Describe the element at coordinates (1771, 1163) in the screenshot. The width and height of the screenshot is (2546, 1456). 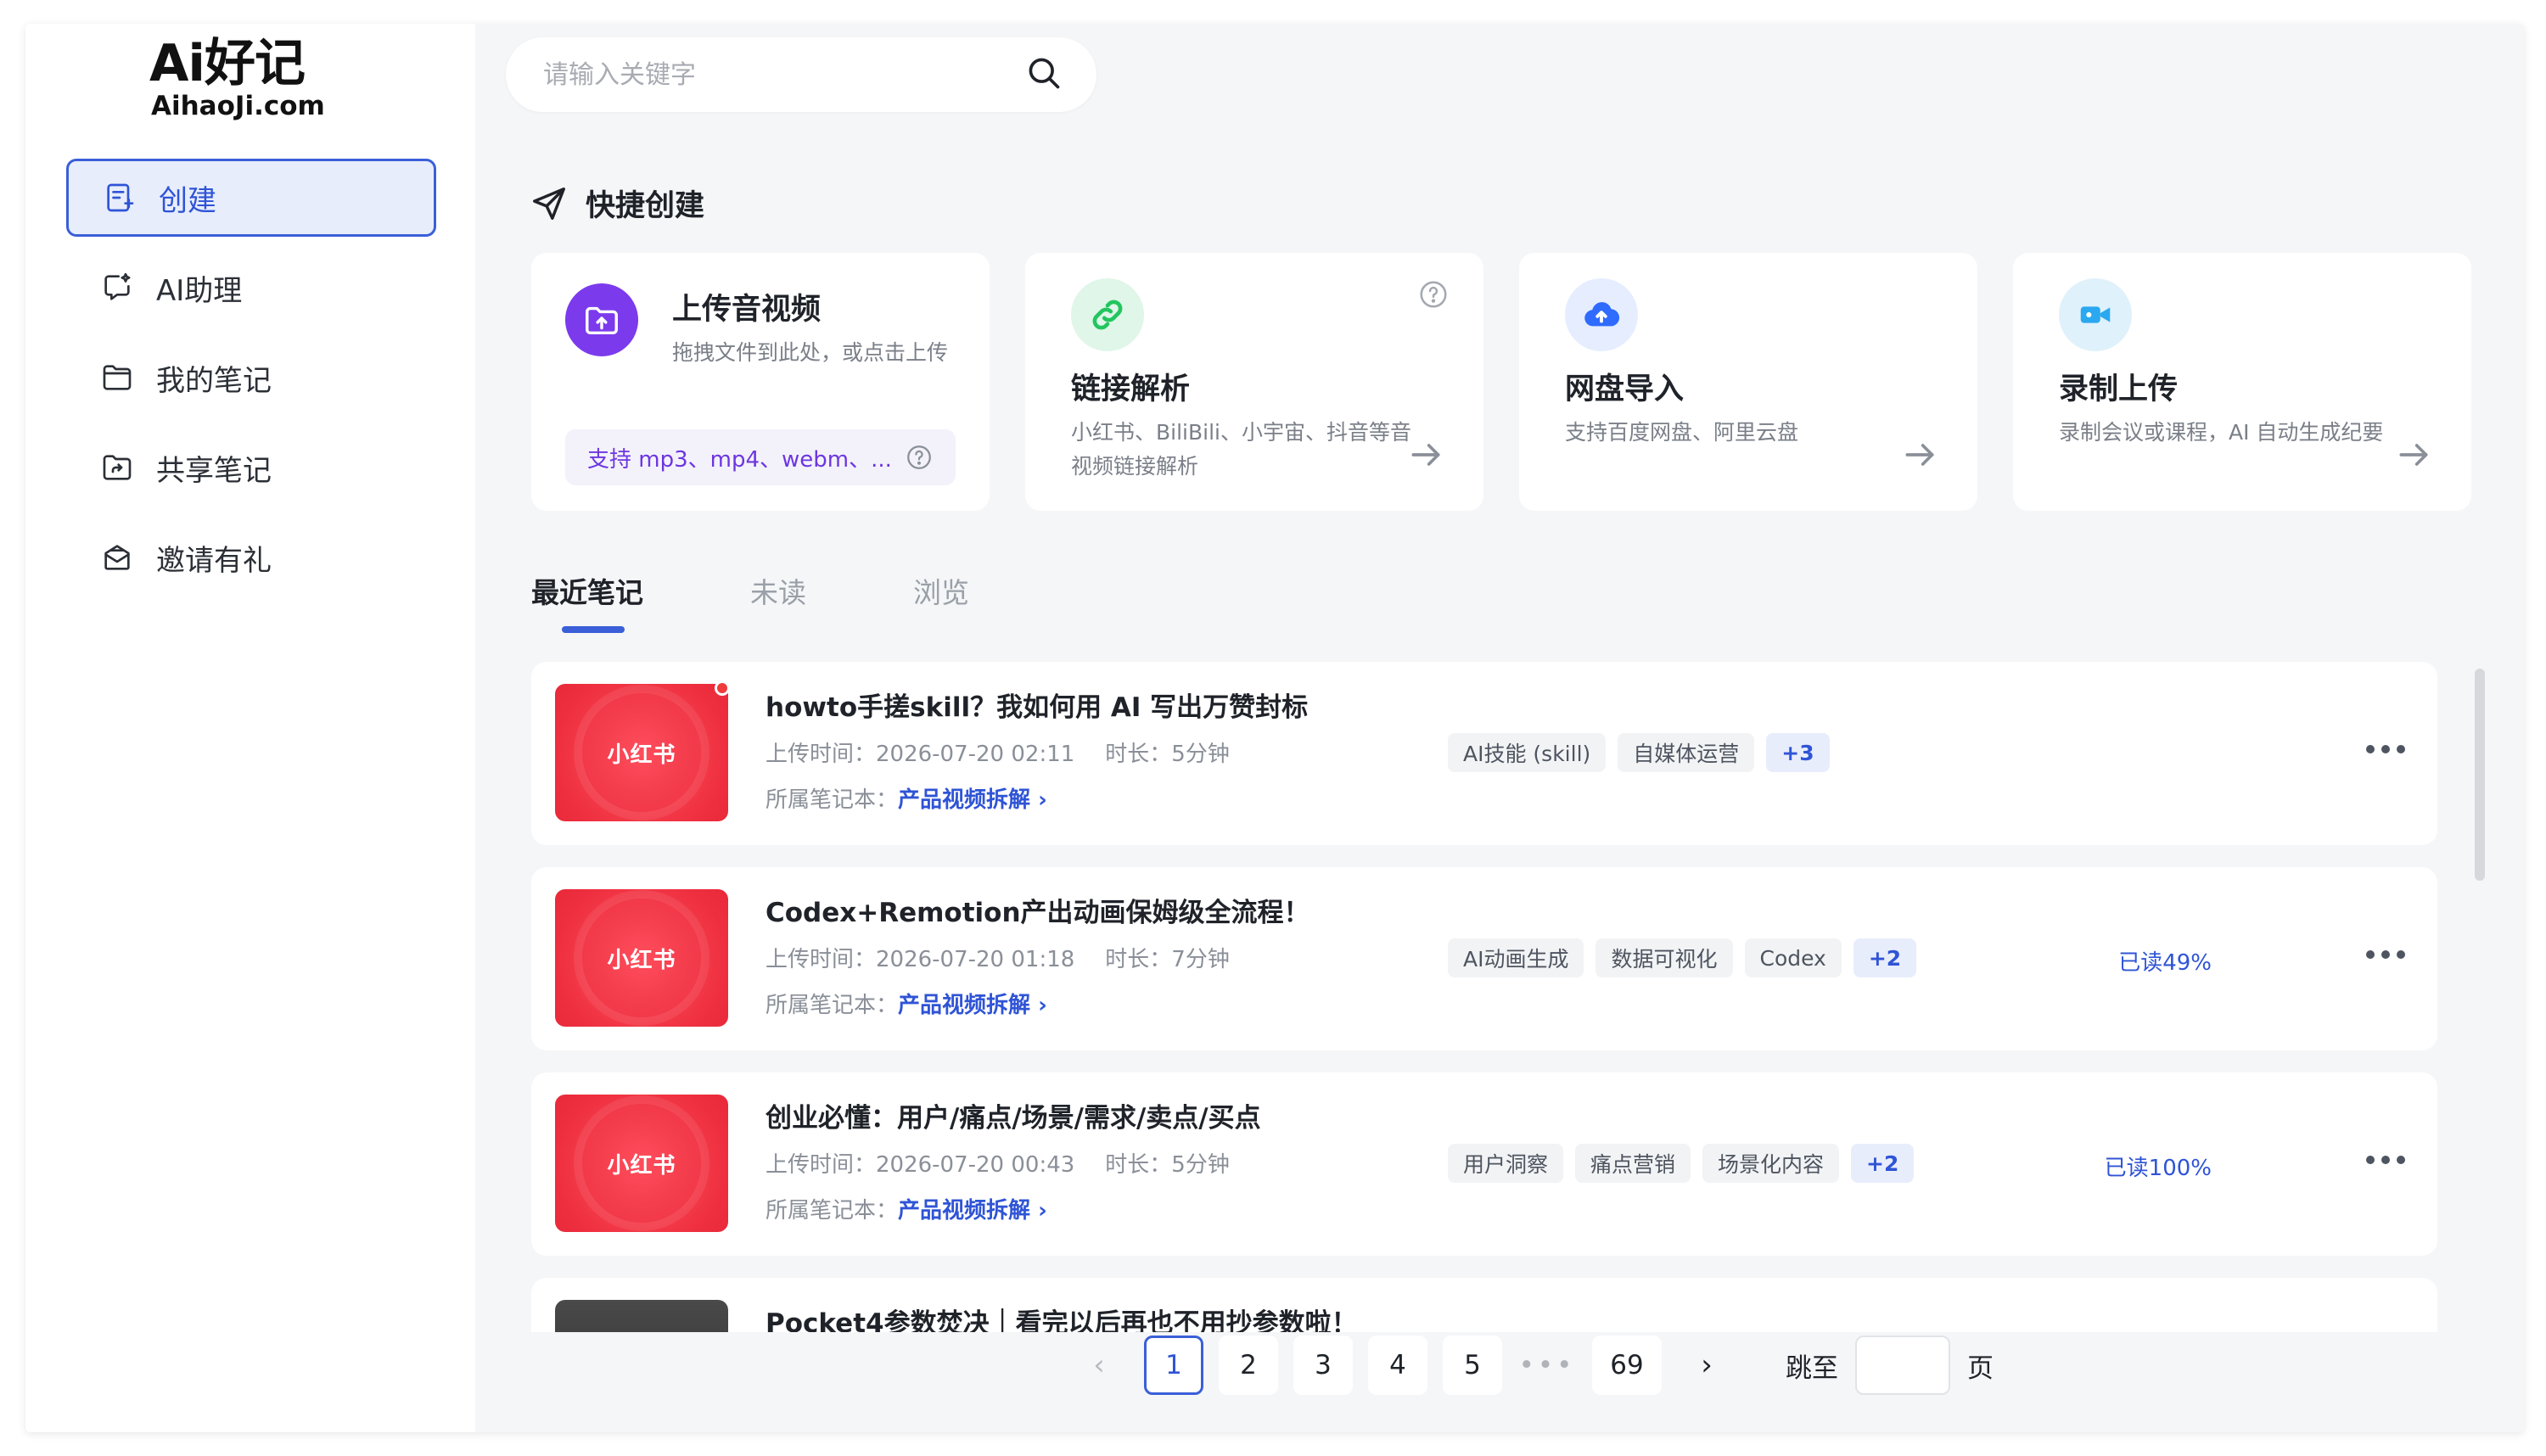
I see `note-tag: 场景化内容` at that location.